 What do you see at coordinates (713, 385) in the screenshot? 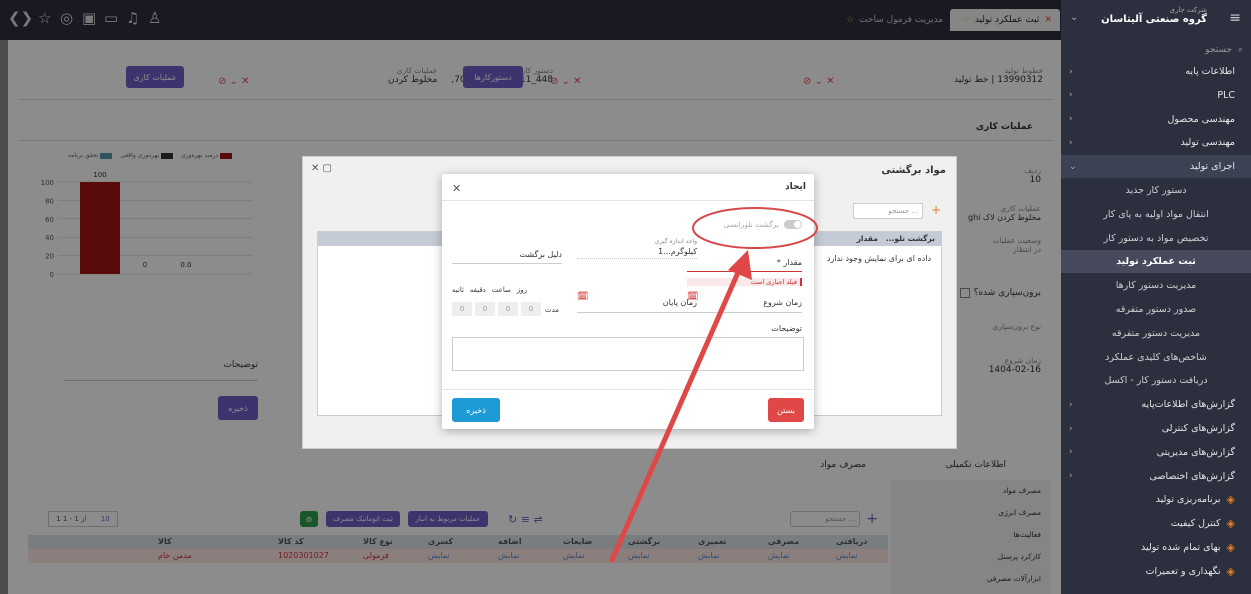
I see `annotation-arrow` at bounding box center [713, 385].